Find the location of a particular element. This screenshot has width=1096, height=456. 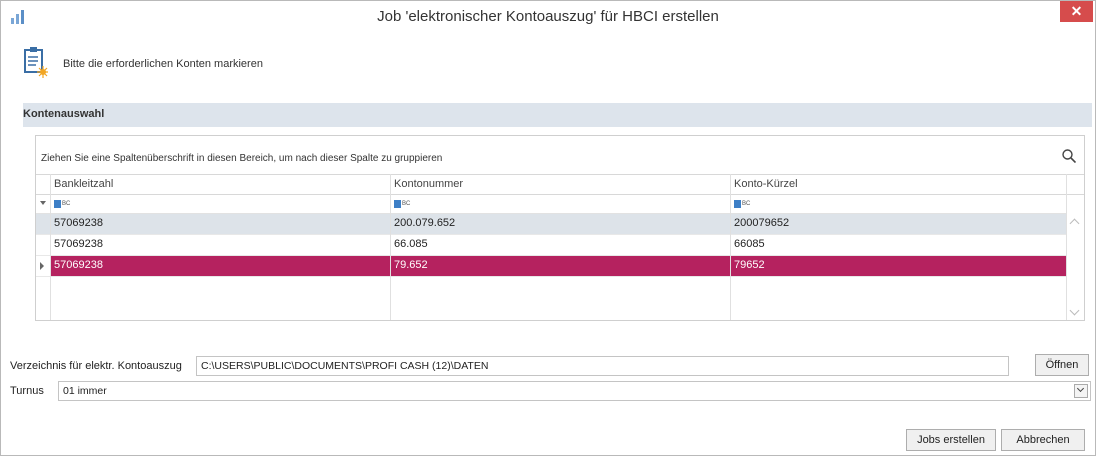

header-corner is located at coordinates (43, 184).